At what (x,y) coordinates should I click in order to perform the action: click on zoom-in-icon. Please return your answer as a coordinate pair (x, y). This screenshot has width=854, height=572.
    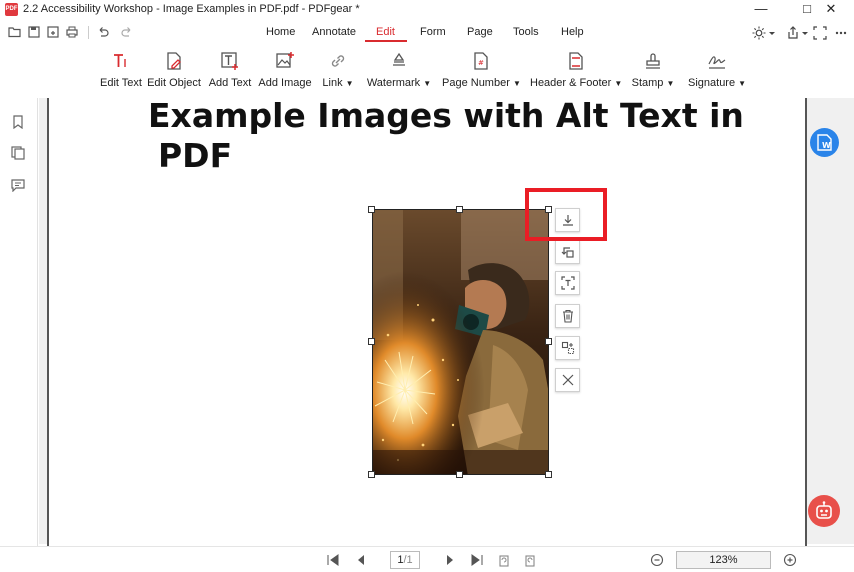
    Looking at the image, I should click on (790, 560).